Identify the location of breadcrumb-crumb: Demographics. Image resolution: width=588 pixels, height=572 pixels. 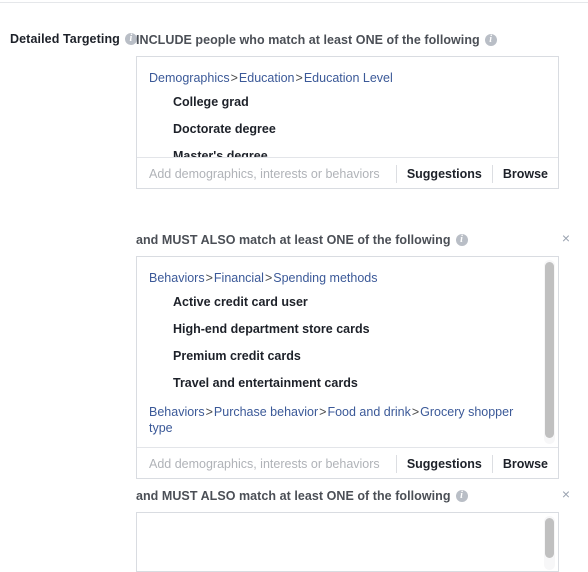
(189, 78).